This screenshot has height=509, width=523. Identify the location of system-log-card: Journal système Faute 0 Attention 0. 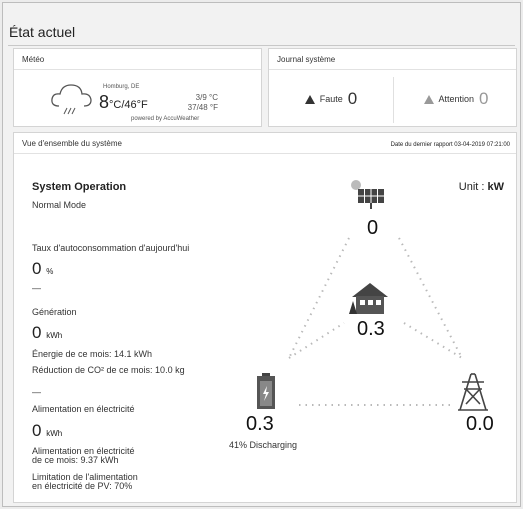
(392, 87).